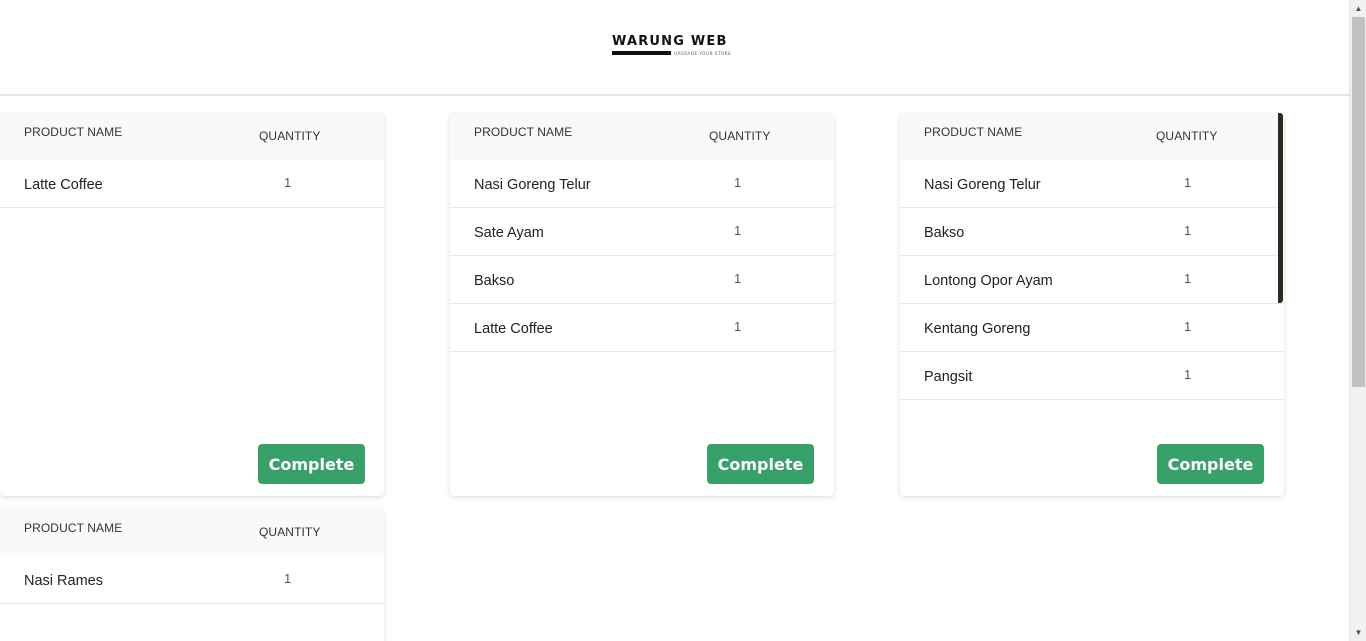 This screenshot has width=1366, height=641. Describe the element at coordinates (1280, 208) in the screenshot. I see `card-accent-bar` at that location.